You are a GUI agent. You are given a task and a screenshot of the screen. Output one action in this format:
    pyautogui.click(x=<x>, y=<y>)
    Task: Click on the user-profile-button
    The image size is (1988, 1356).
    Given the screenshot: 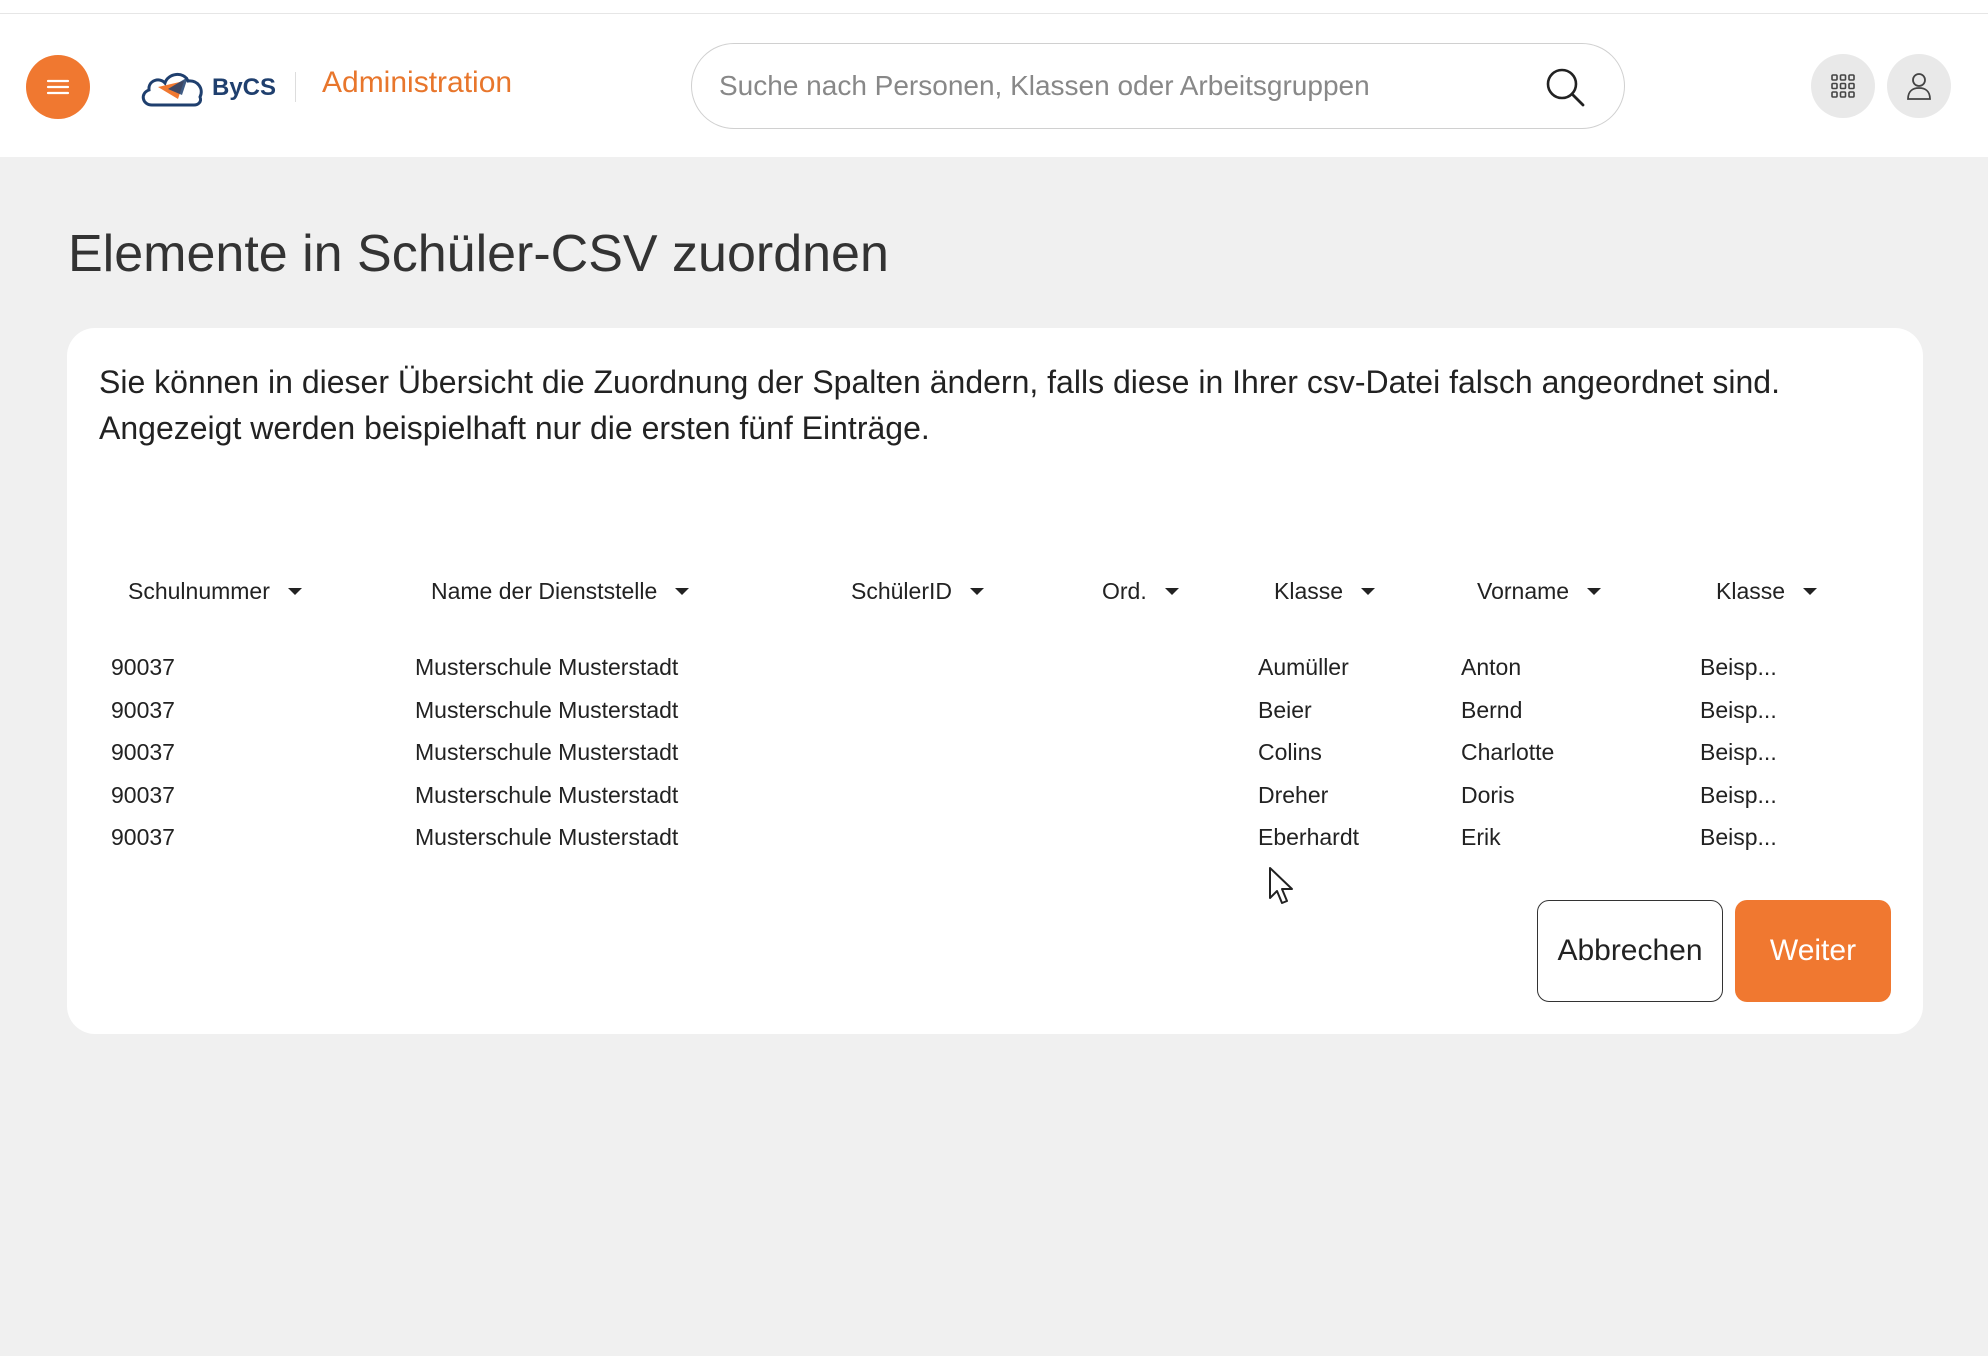 What is the action you would take?
    pyautogui.click(x=1919, y=86)
    